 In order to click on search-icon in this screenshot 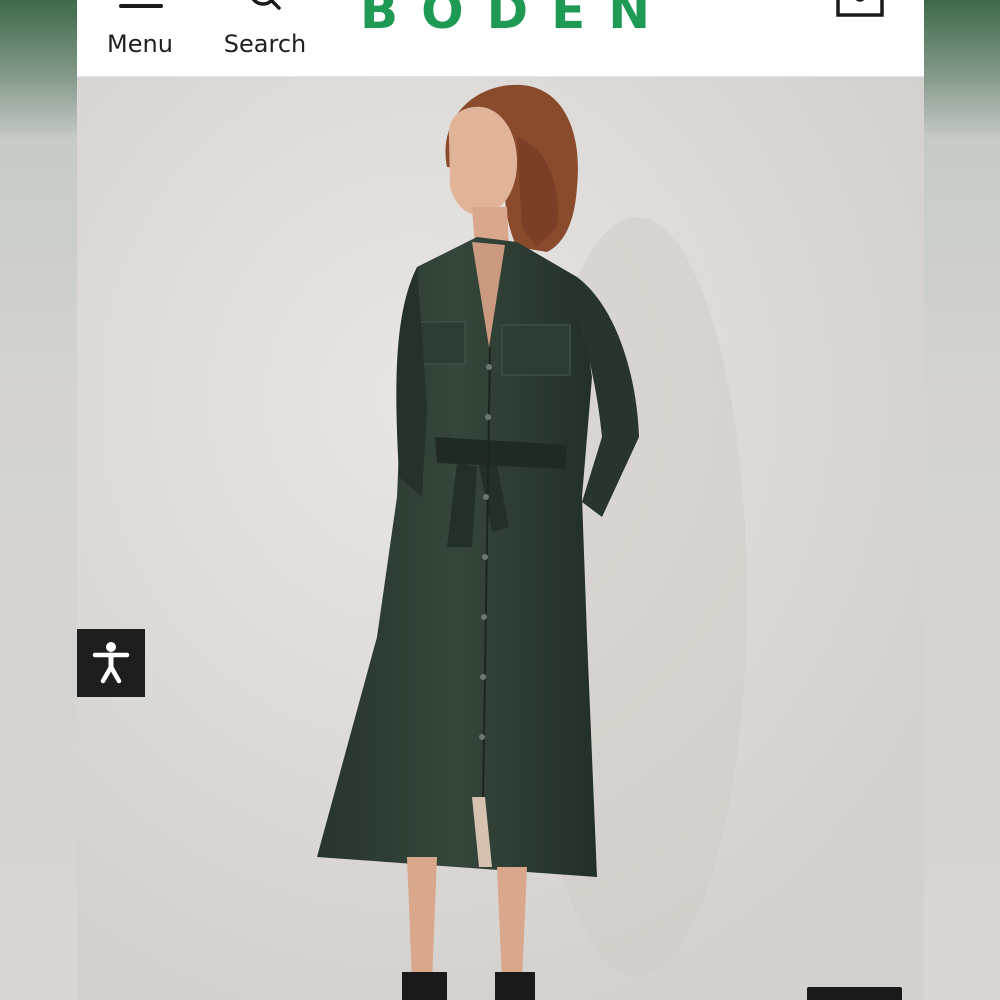, I will do `click(266, 5)`.